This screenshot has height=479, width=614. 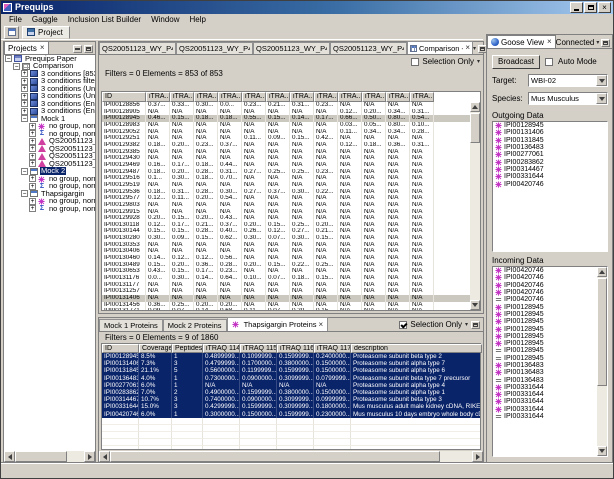 What do you see at coordinates (194, 325) in the screenshot?
I see `tab-mock-2-proteins: Mock 2 Proteins` at bounding box center [194, 325].